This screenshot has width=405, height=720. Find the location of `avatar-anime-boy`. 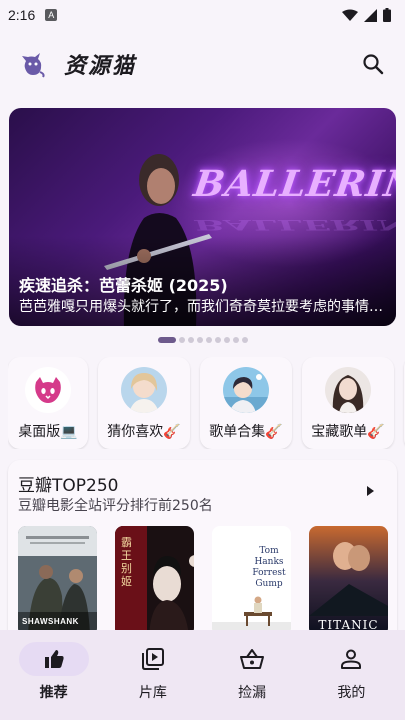

avatar-anime-boy is located at coordinates (246, 390).